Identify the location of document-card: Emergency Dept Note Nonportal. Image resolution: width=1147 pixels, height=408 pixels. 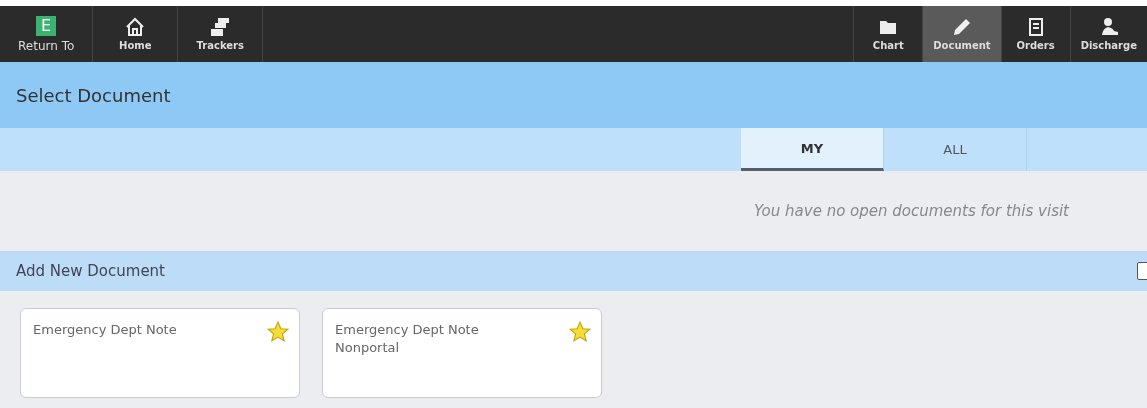
(462, 353).